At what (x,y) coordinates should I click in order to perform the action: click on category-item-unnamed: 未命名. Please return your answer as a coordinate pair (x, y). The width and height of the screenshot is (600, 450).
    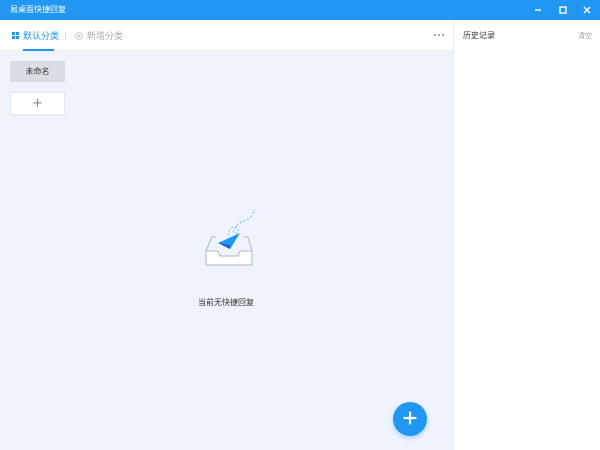
    Looking at the image, I should click on (37, 71).